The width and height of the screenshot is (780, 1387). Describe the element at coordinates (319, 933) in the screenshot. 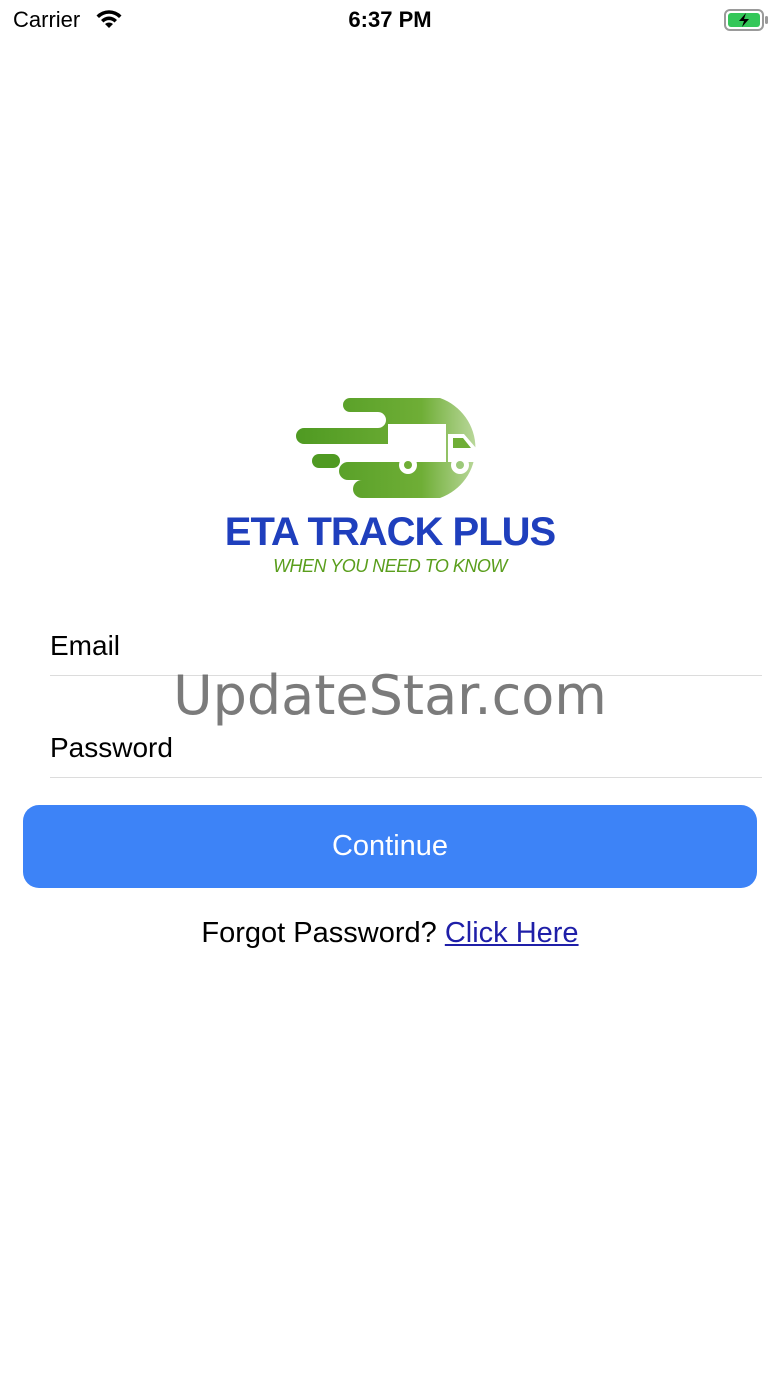

I see `forgot-password-prompt: Forgot Password?` at that location.